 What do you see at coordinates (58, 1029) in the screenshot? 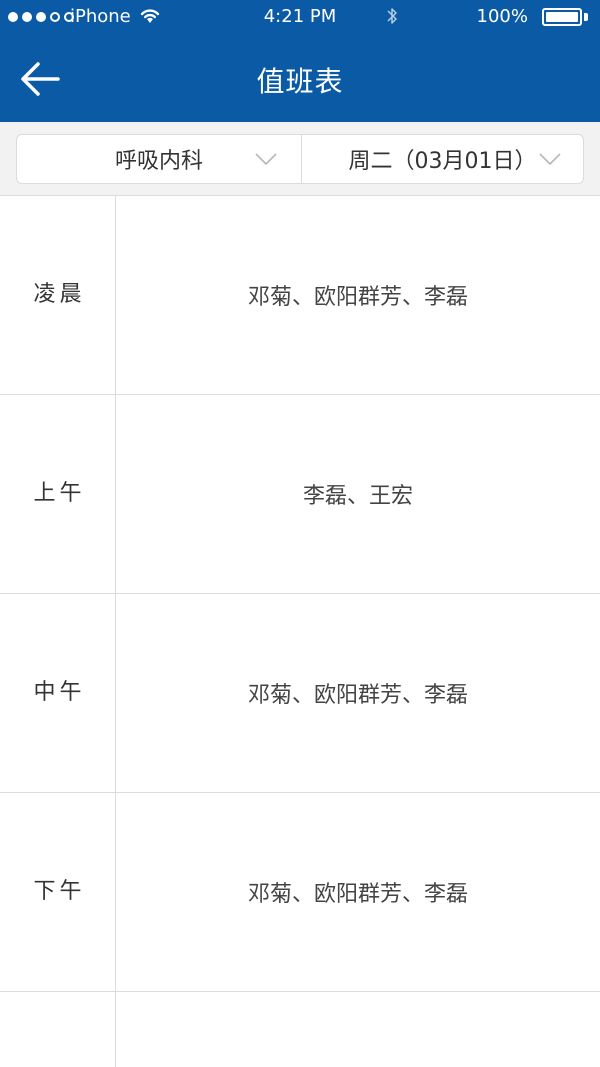
I see `time-slot-label` at bounding box center [58, 1029].